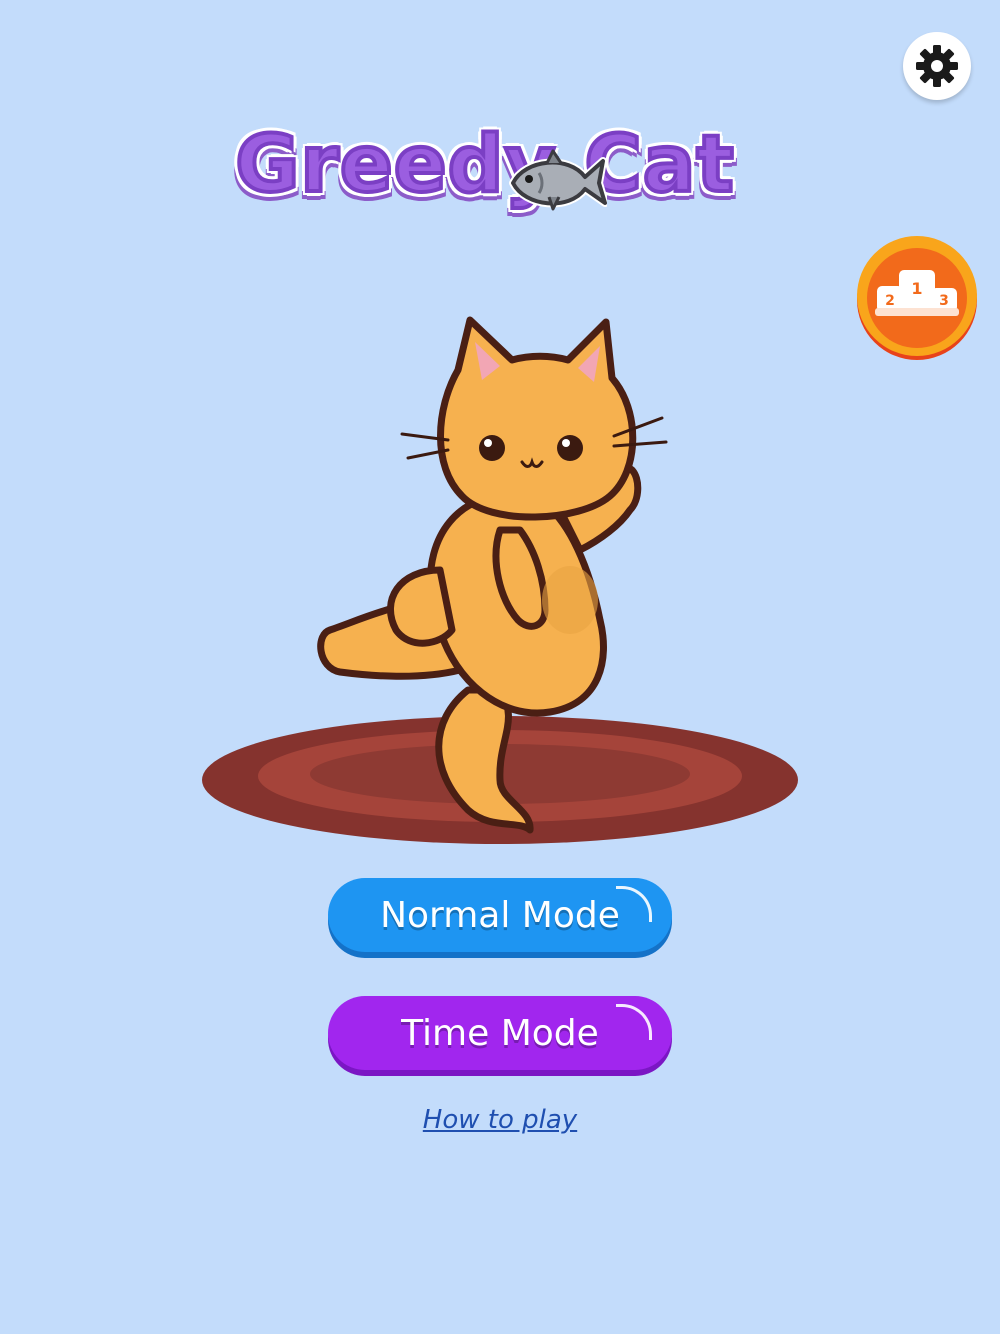 This screenshot has width=1000, height=1334. What do you see at coordinates (916, 288) in the screenshot?
I see `podium-first-number: 1` at bounding box center [916, 288].